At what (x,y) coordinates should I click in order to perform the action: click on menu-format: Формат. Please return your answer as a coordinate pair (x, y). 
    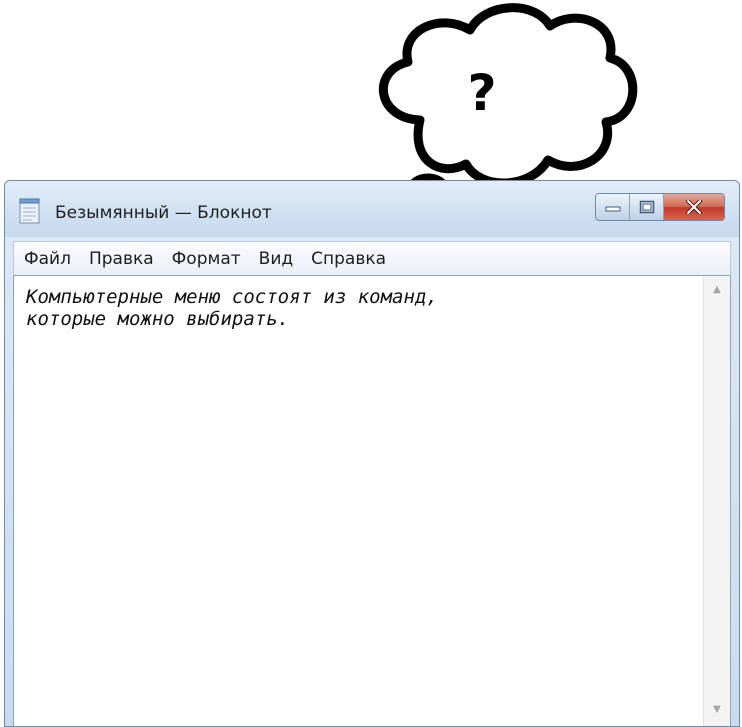
    Looking at the image, I should click on (206, 259).